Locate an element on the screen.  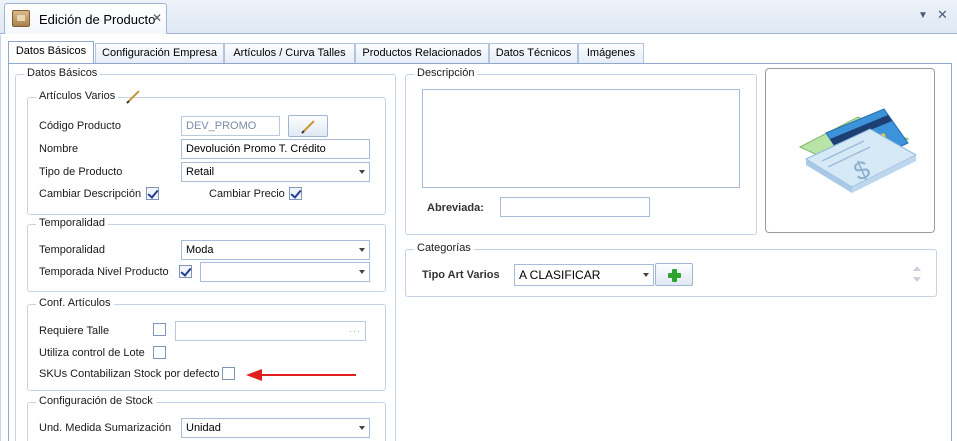
scroll-up-icon is located at coordinates (917, 268).